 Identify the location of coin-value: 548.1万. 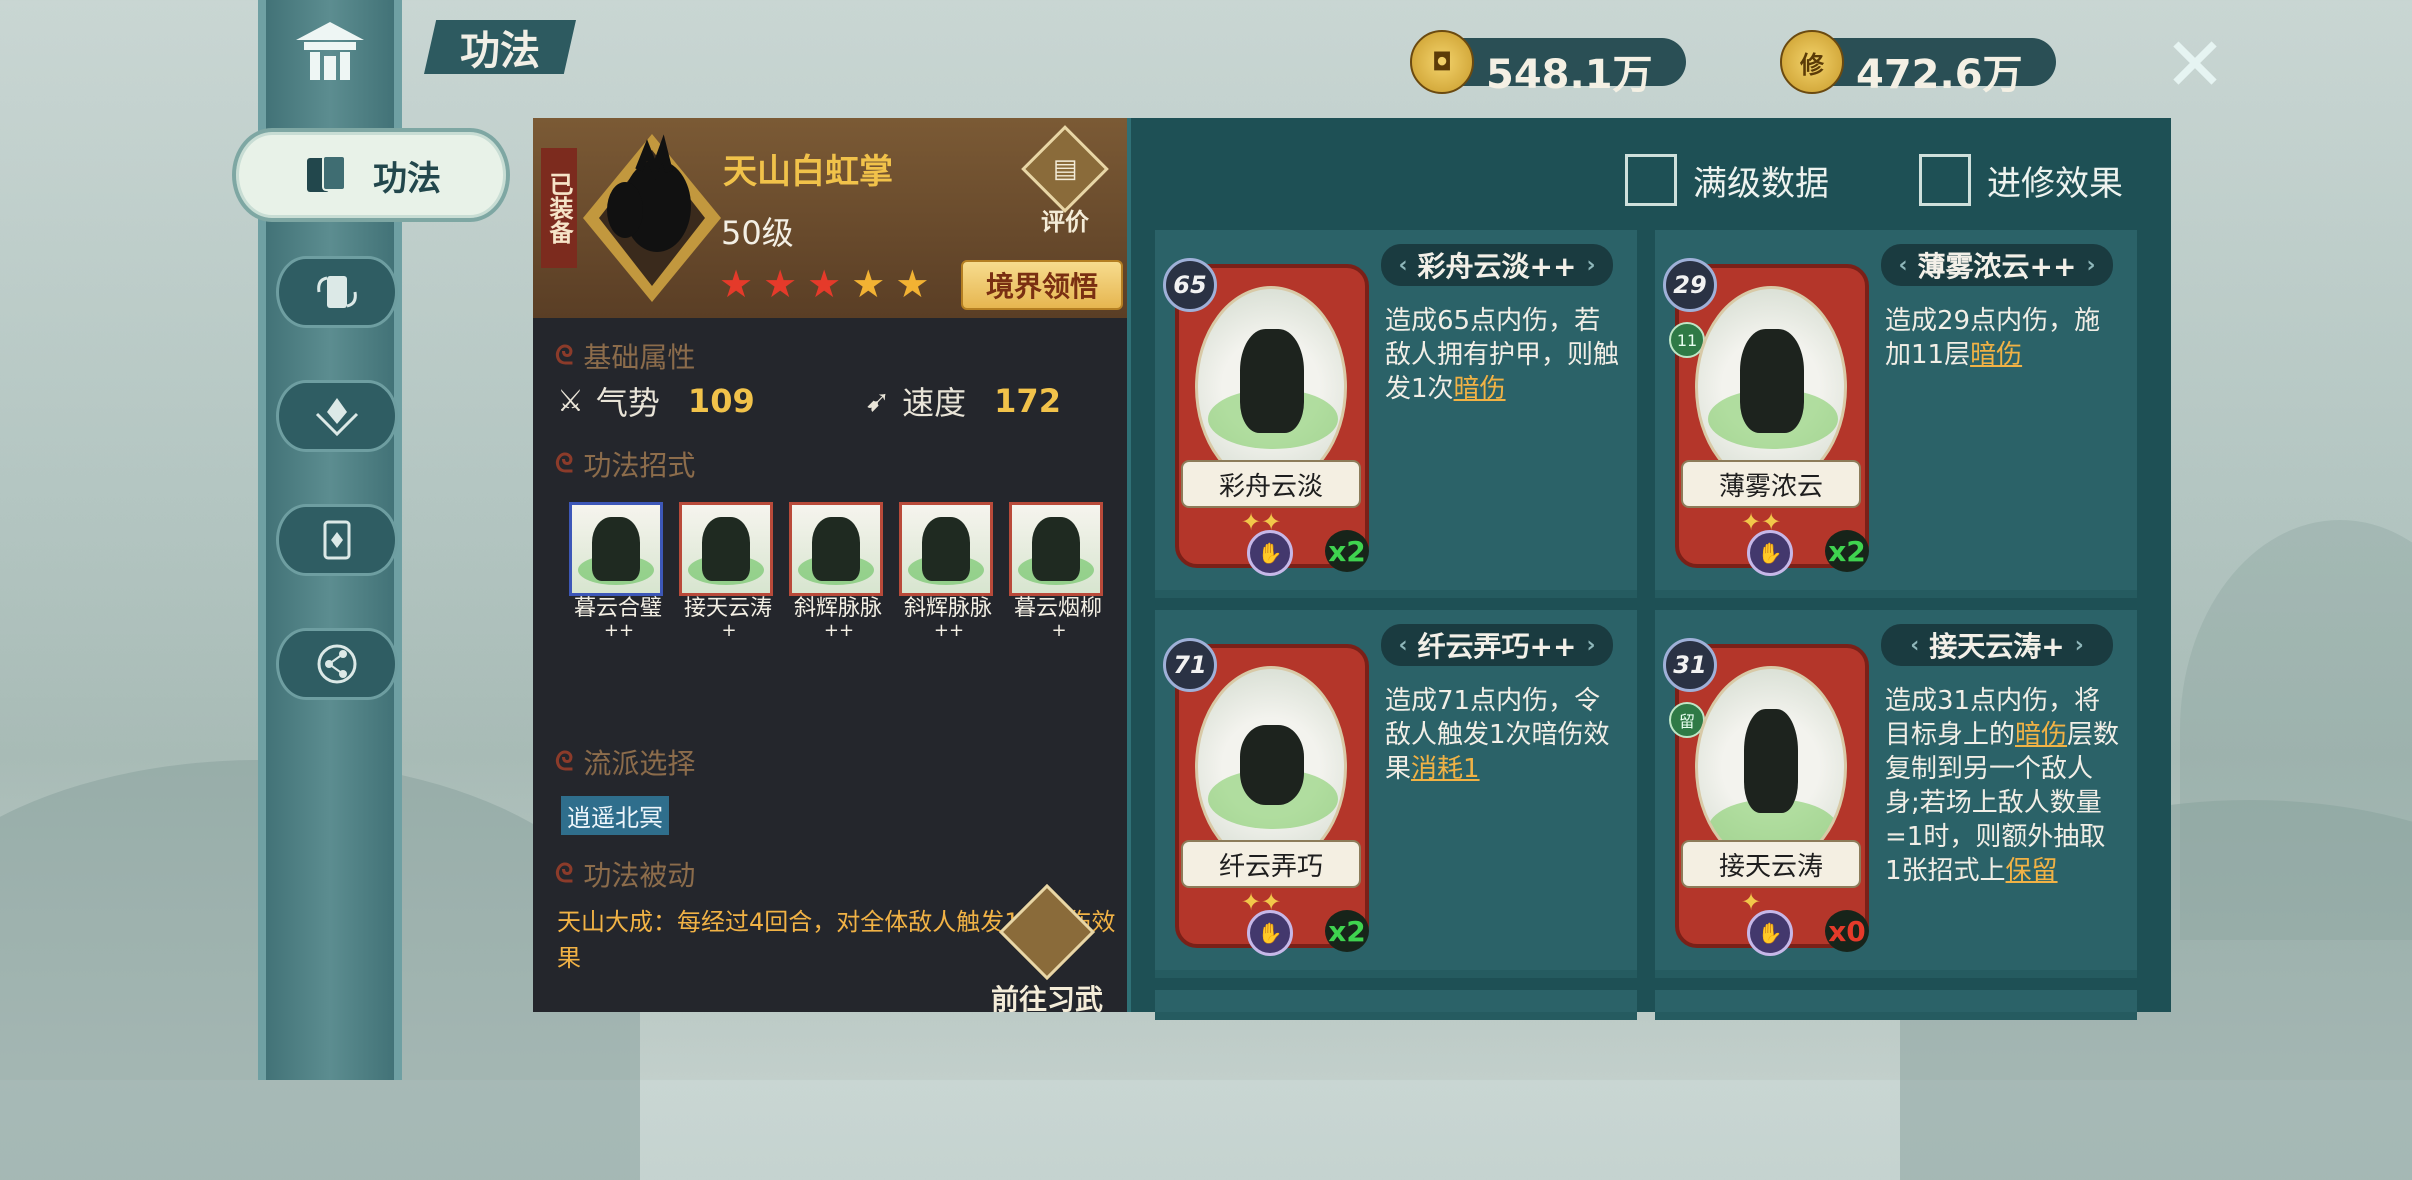
(1569, 75).